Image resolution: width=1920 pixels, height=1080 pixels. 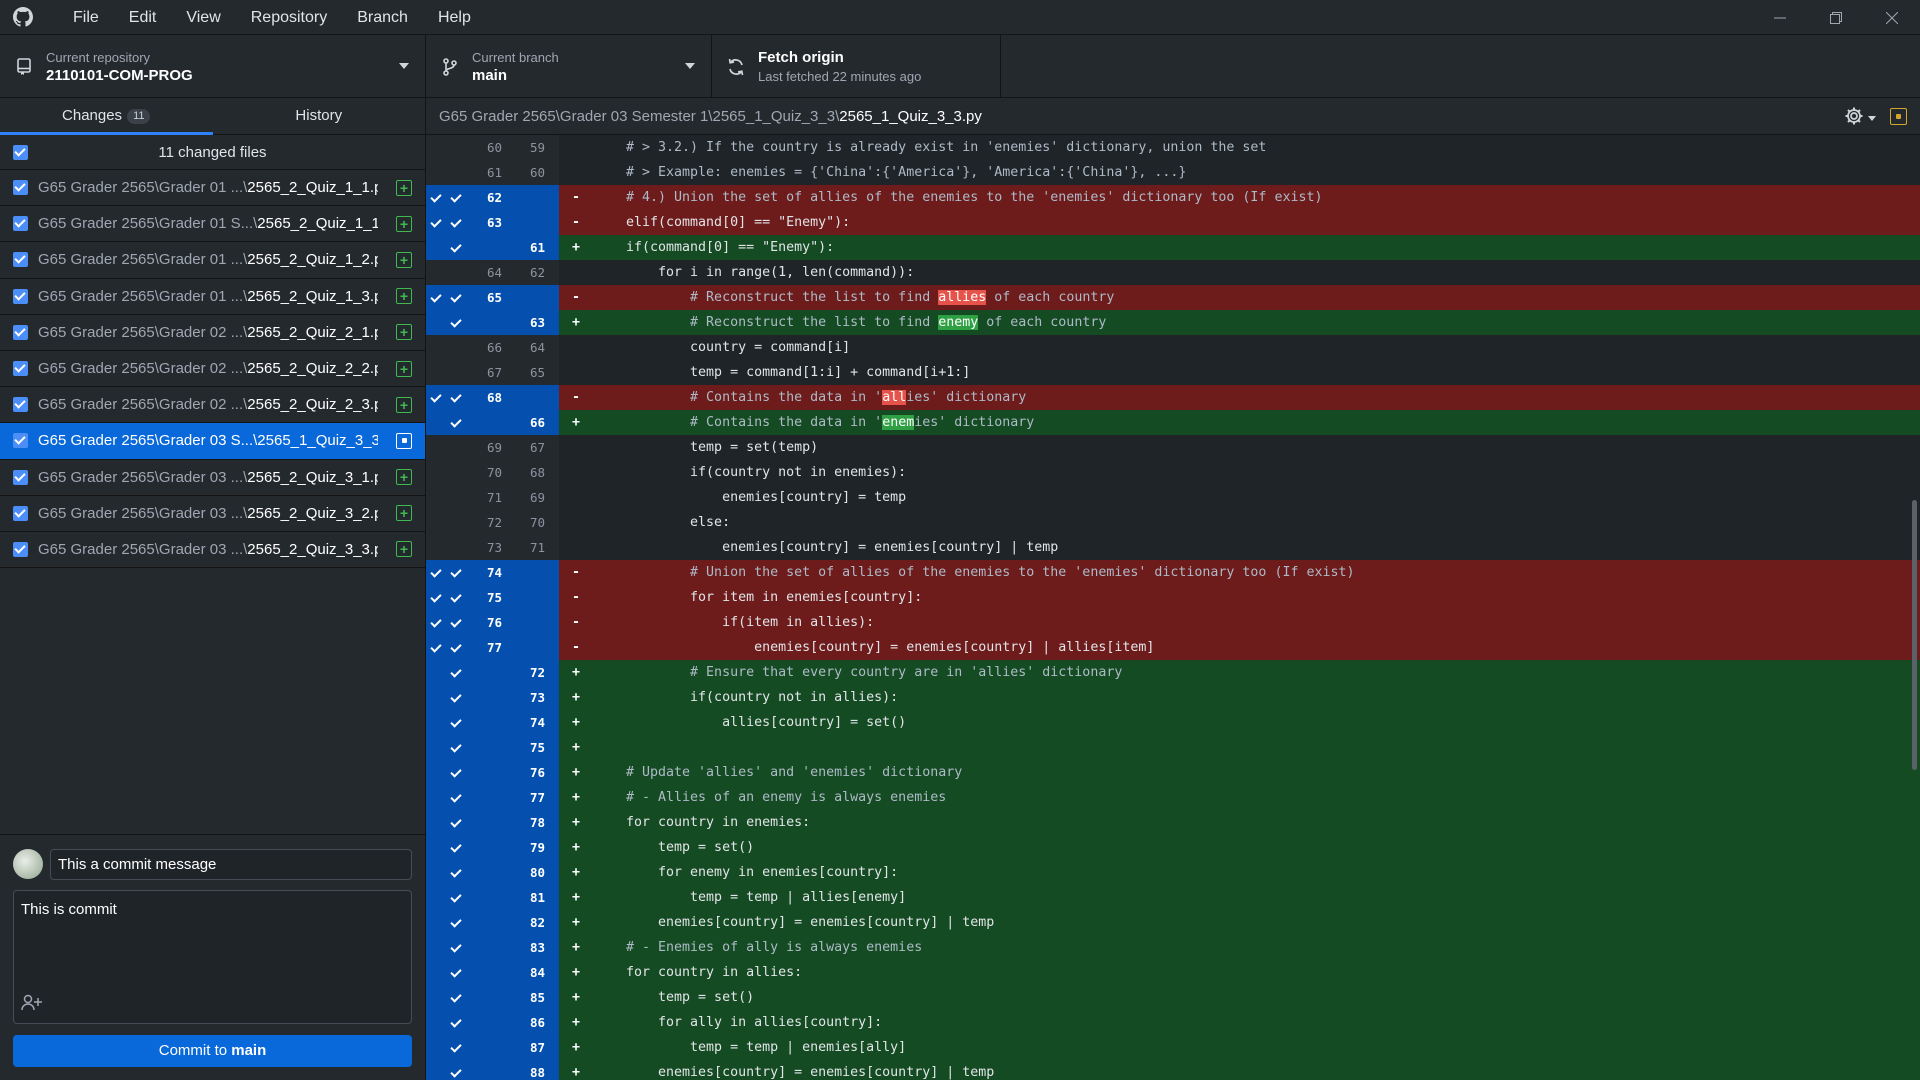 I want to click on diff-gutter: 80, so click(x=492, y=872).